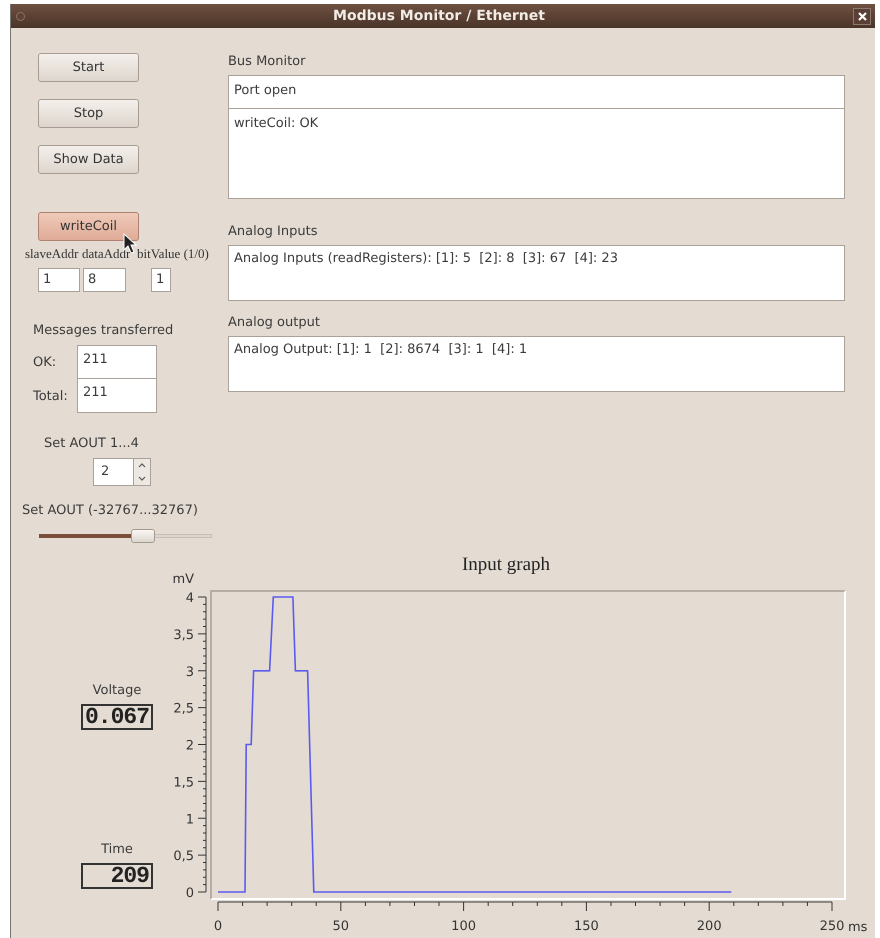 The height and width of the screenshot is (938, 880). I want to click on x-tick-label: 150, so click(586, 926).